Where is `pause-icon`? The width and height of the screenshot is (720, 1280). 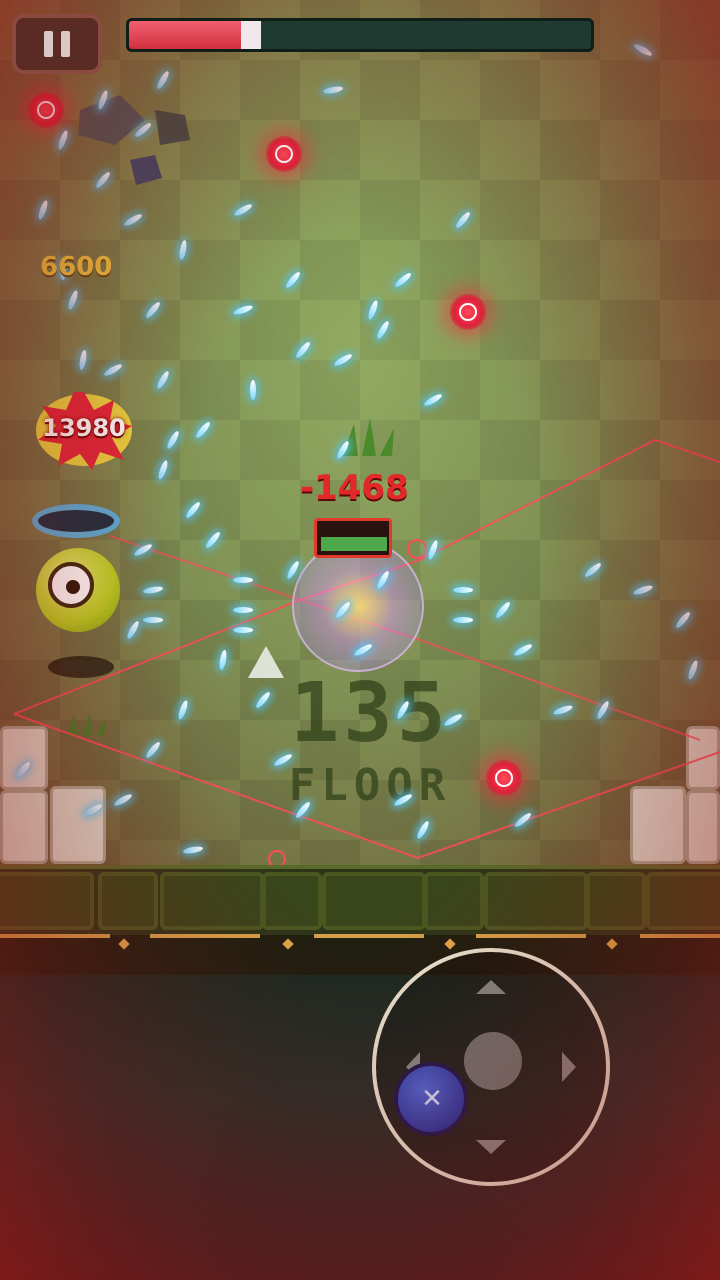 pause-icon is located at coordinates (48, 44).